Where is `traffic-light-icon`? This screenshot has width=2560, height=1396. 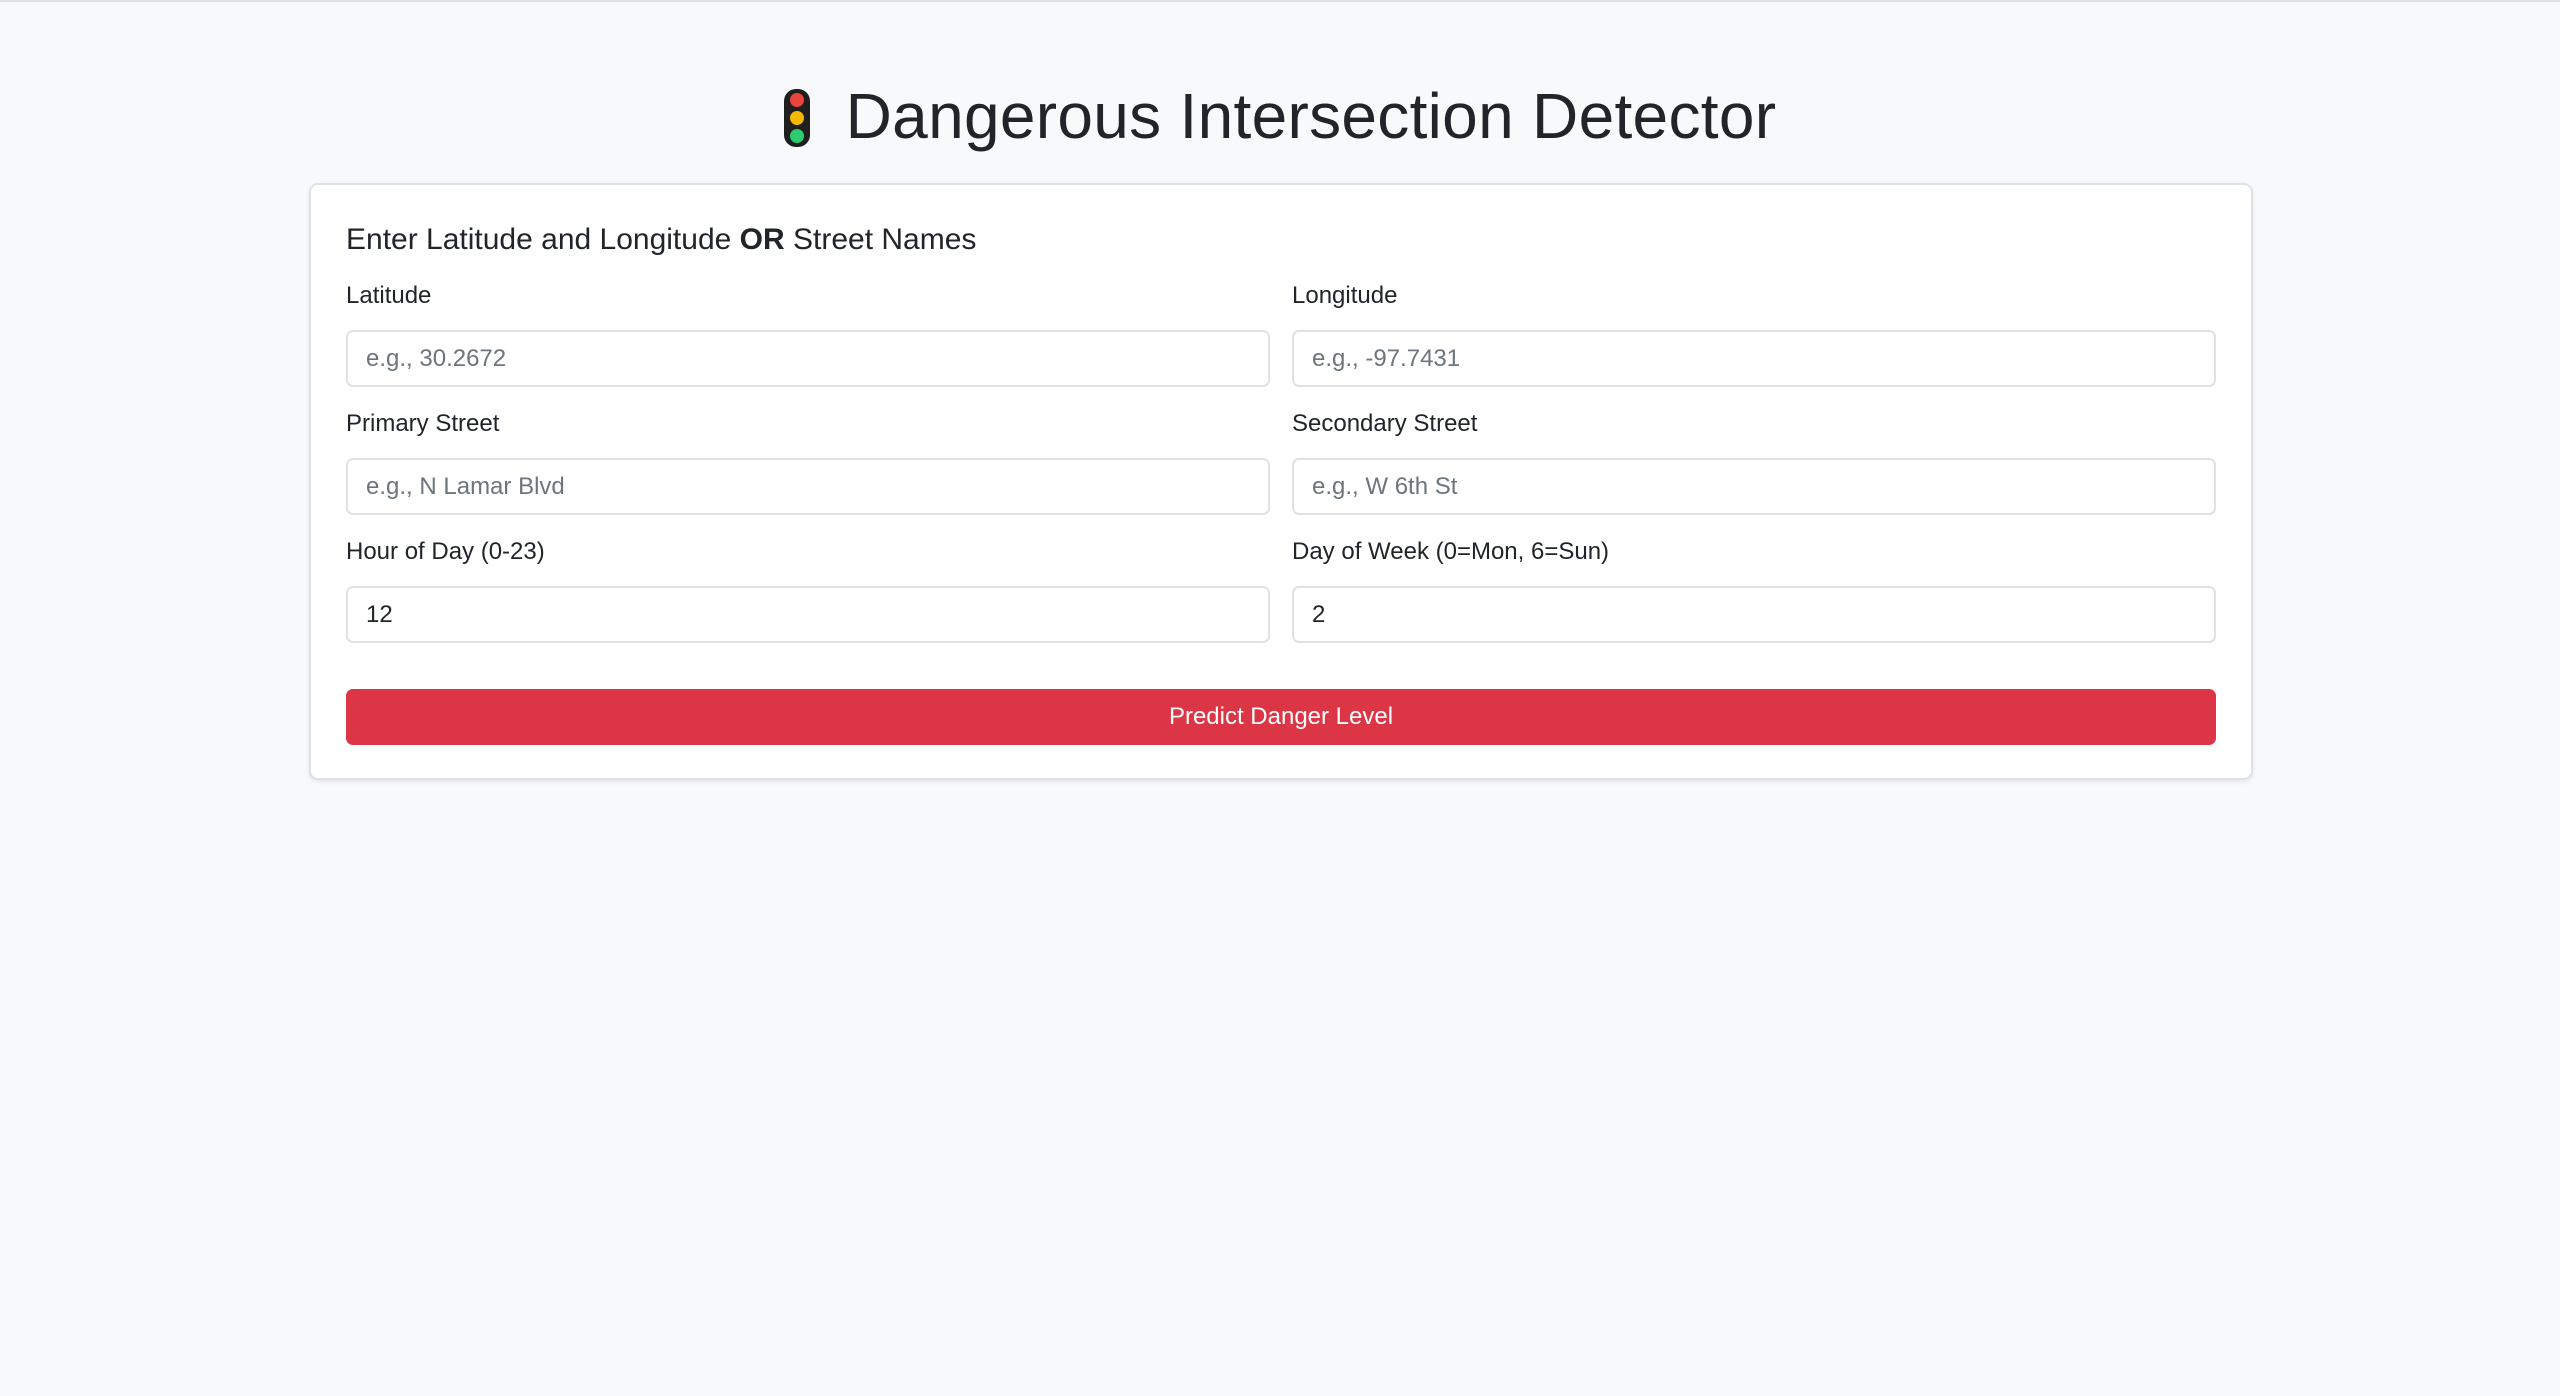
traffic-light-icon is located at coordinates (796, 118).